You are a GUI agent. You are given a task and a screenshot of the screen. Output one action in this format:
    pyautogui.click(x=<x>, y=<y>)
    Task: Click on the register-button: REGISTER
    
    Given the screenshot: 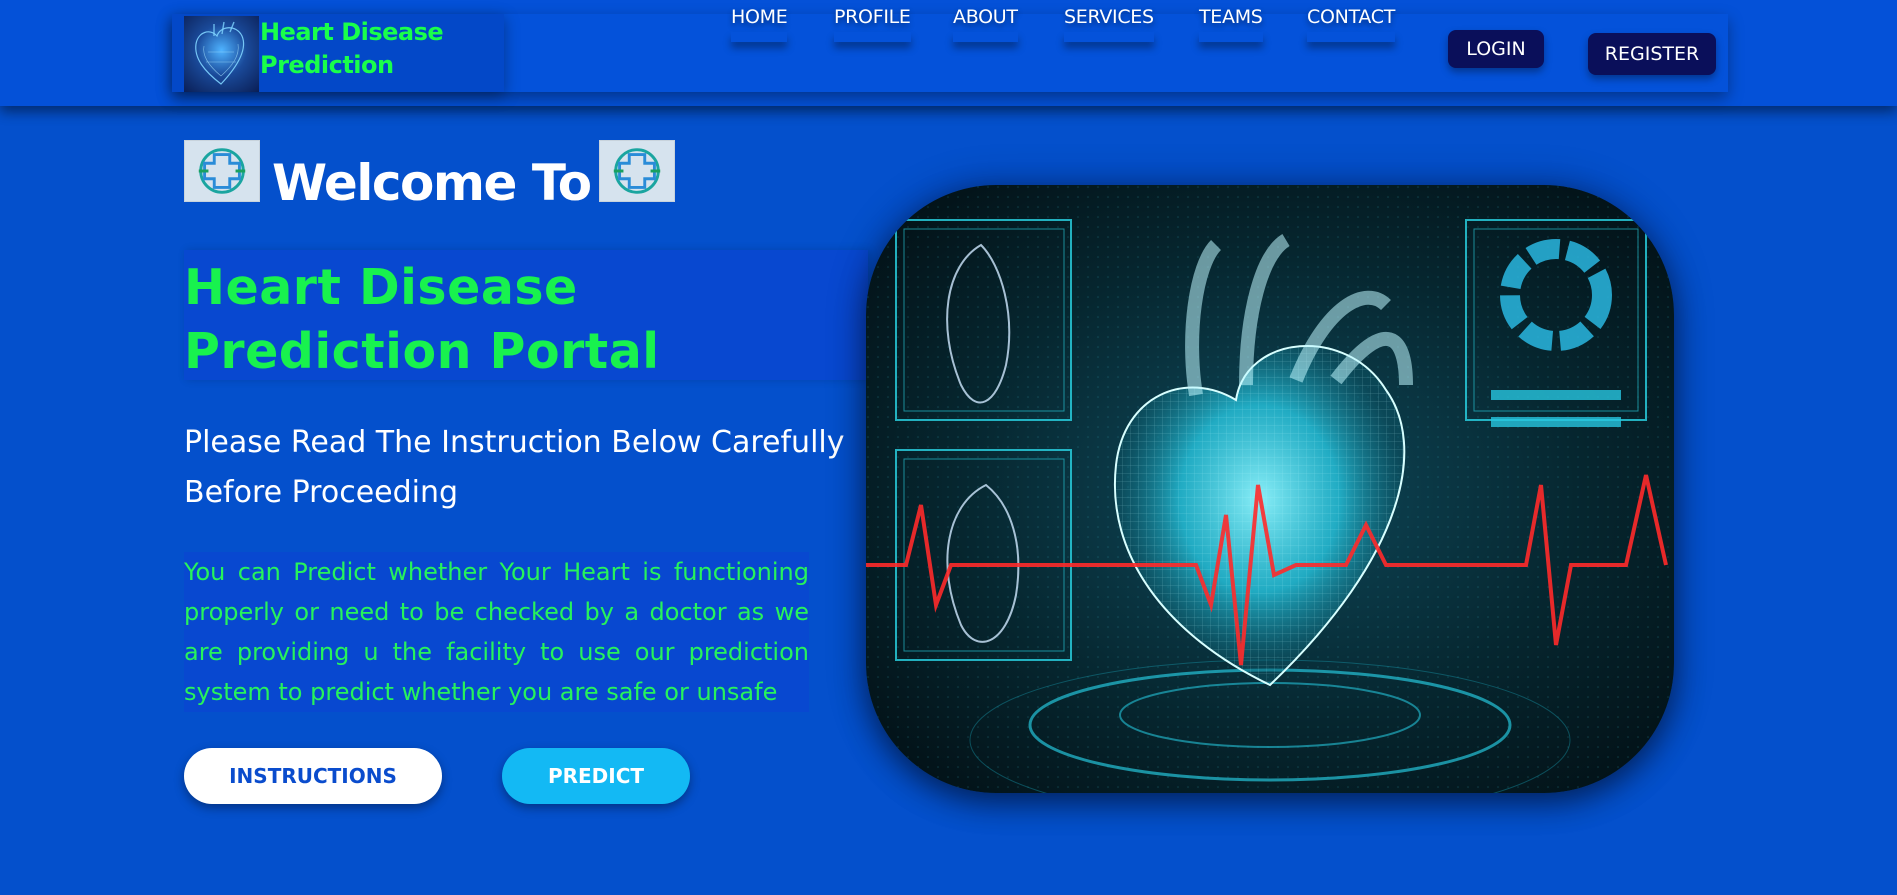 What is the action you would take?
    pyautogui.click(x=1652, y=54)
    